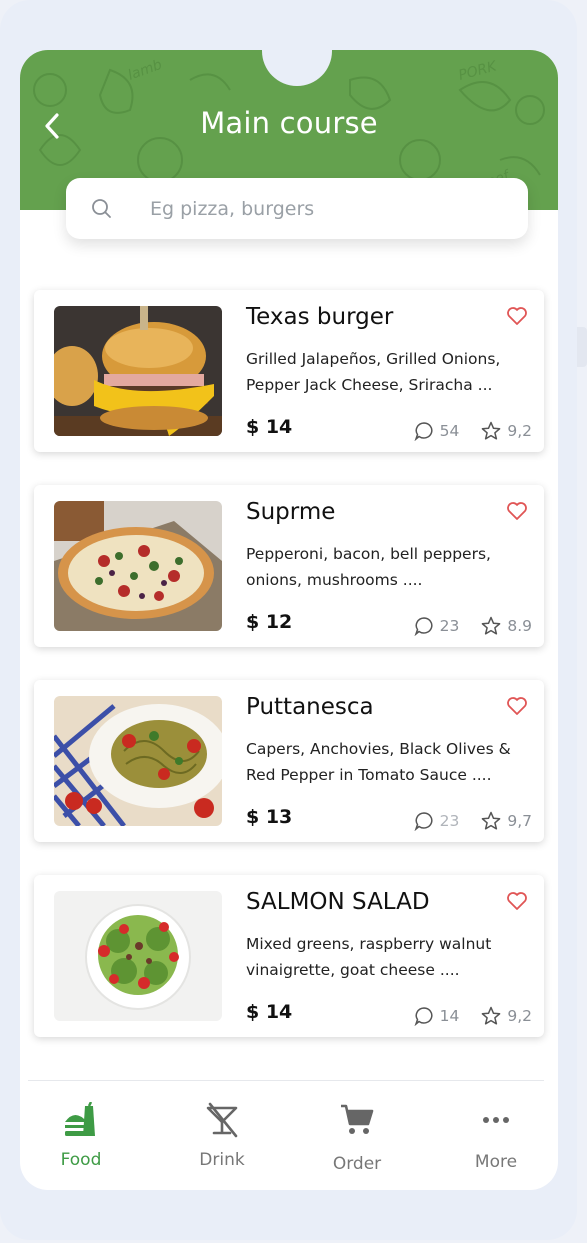 The width and height of the screenshot is (587, 1243). I want to click on nav-label-more: More, so click(496, 1162).